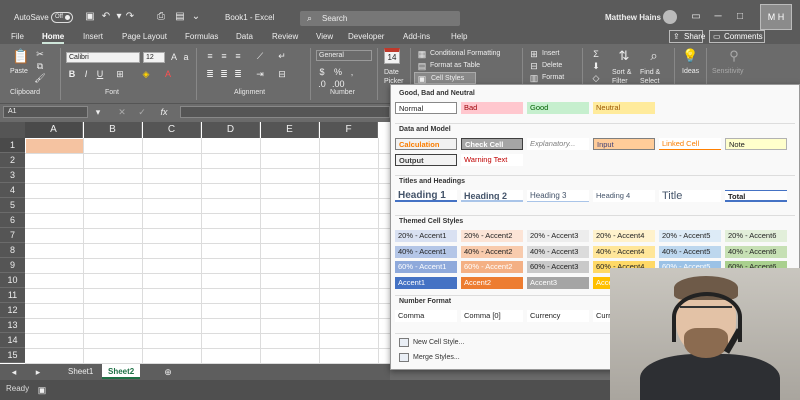 The image size is (800, 400). What do you see at coordinates (718, 17) in the screenshot?
I see `minimize-icon: ─` at bounding box center [718, 17].